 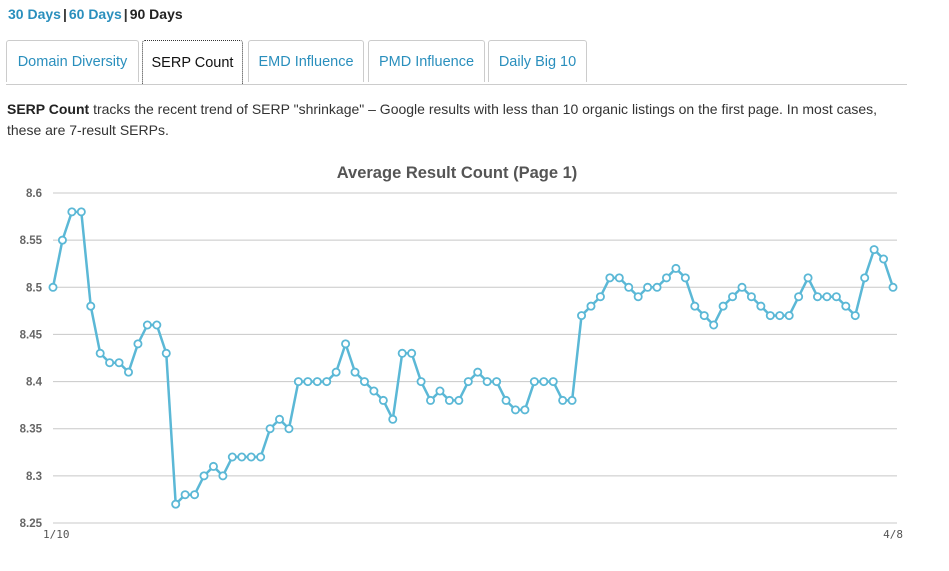 I want to click on range-60-days-link: 60 Days, so click(x=95, y=14).